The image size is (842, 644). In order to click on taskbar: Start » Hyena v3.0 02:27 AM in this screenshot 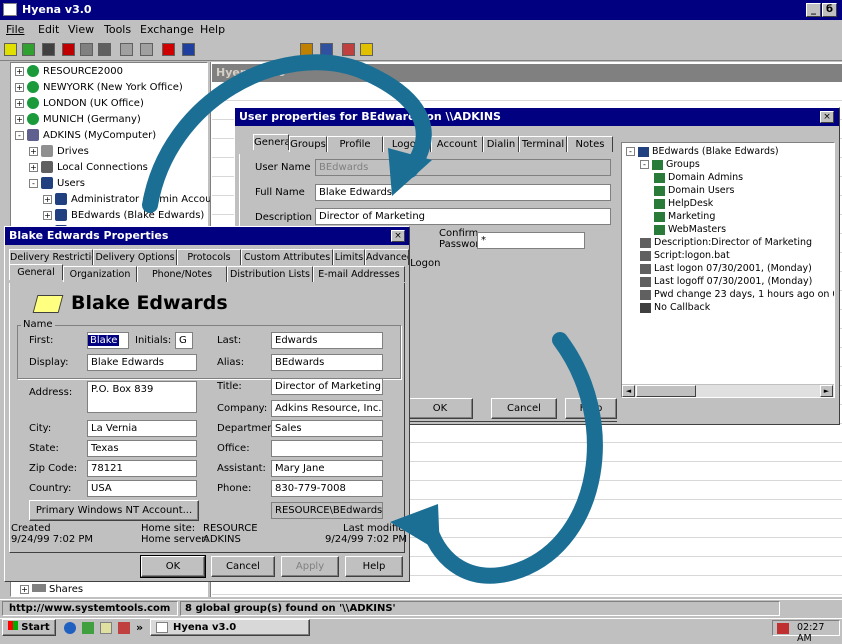, I will do `click(421, 631)`.